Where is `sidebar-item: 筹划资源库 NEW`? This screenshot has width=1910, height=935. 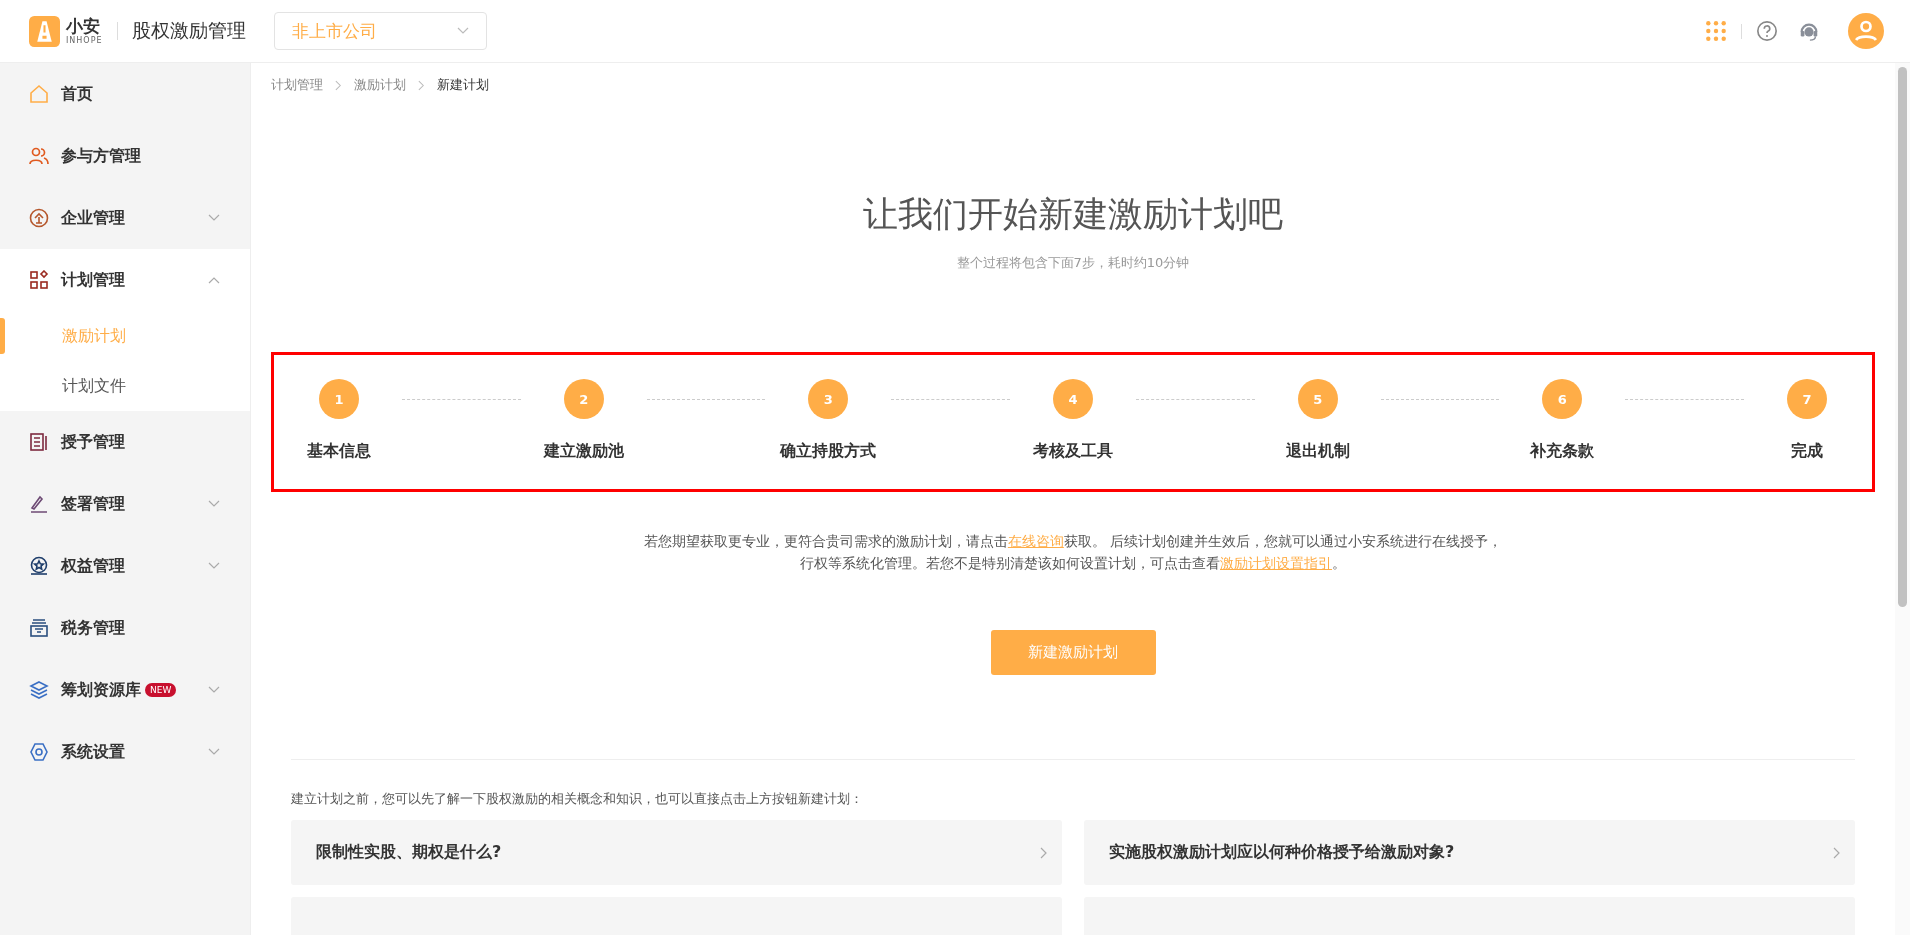 sidebar-item: 筹划资源库 NEW is located at coordinates (125, 690).